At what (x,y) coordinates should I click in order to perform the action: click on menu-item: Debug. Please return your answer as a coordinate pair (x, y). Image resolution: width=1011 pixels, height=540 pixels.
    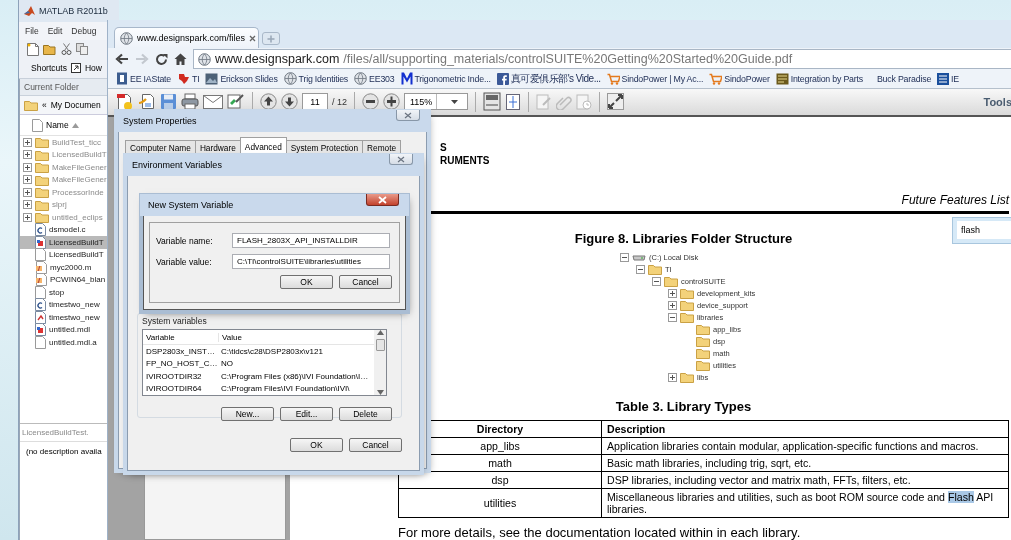
    Looking at the image, I should click on (84, 31).